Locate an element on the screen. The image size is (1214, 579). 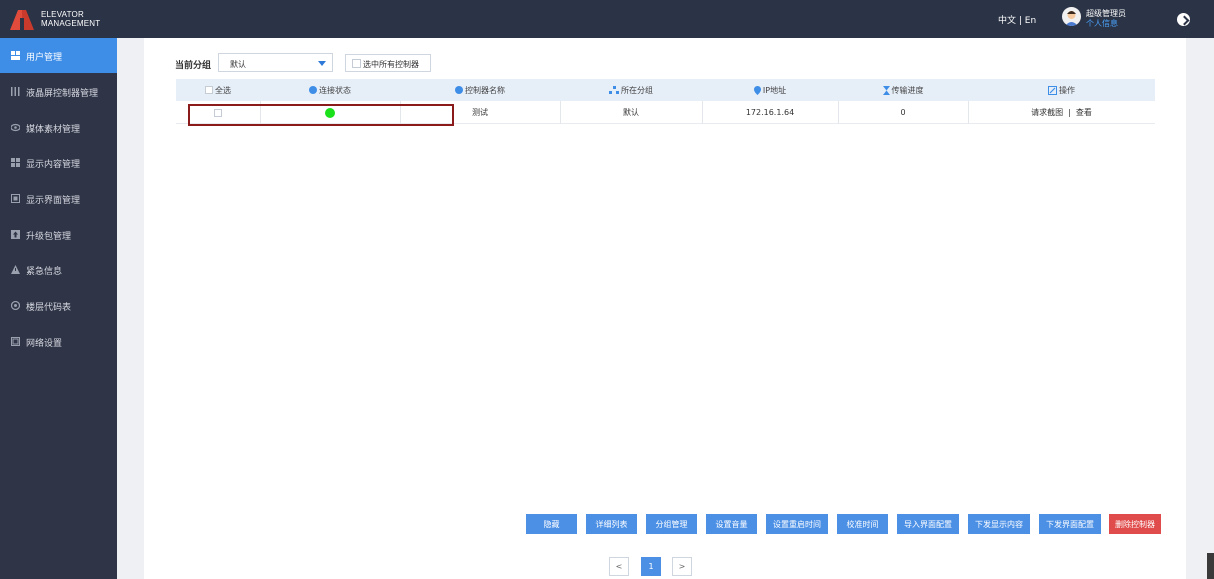
group-tree-icon is located at coordinates (614, 90).